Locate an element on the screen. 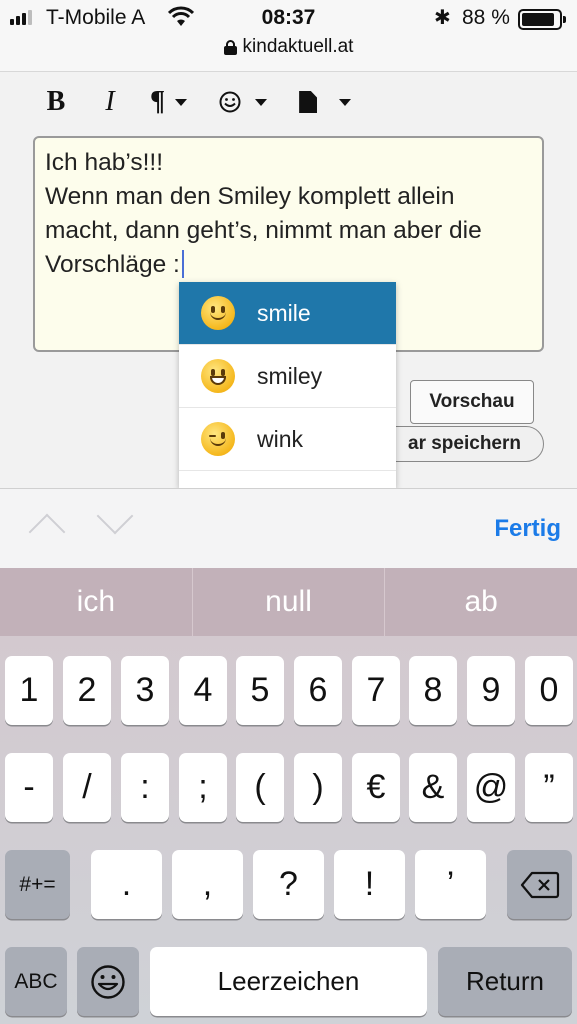 The width and height of the screenshot is (577, 1024). key: : is located at coordinates (145, 787).